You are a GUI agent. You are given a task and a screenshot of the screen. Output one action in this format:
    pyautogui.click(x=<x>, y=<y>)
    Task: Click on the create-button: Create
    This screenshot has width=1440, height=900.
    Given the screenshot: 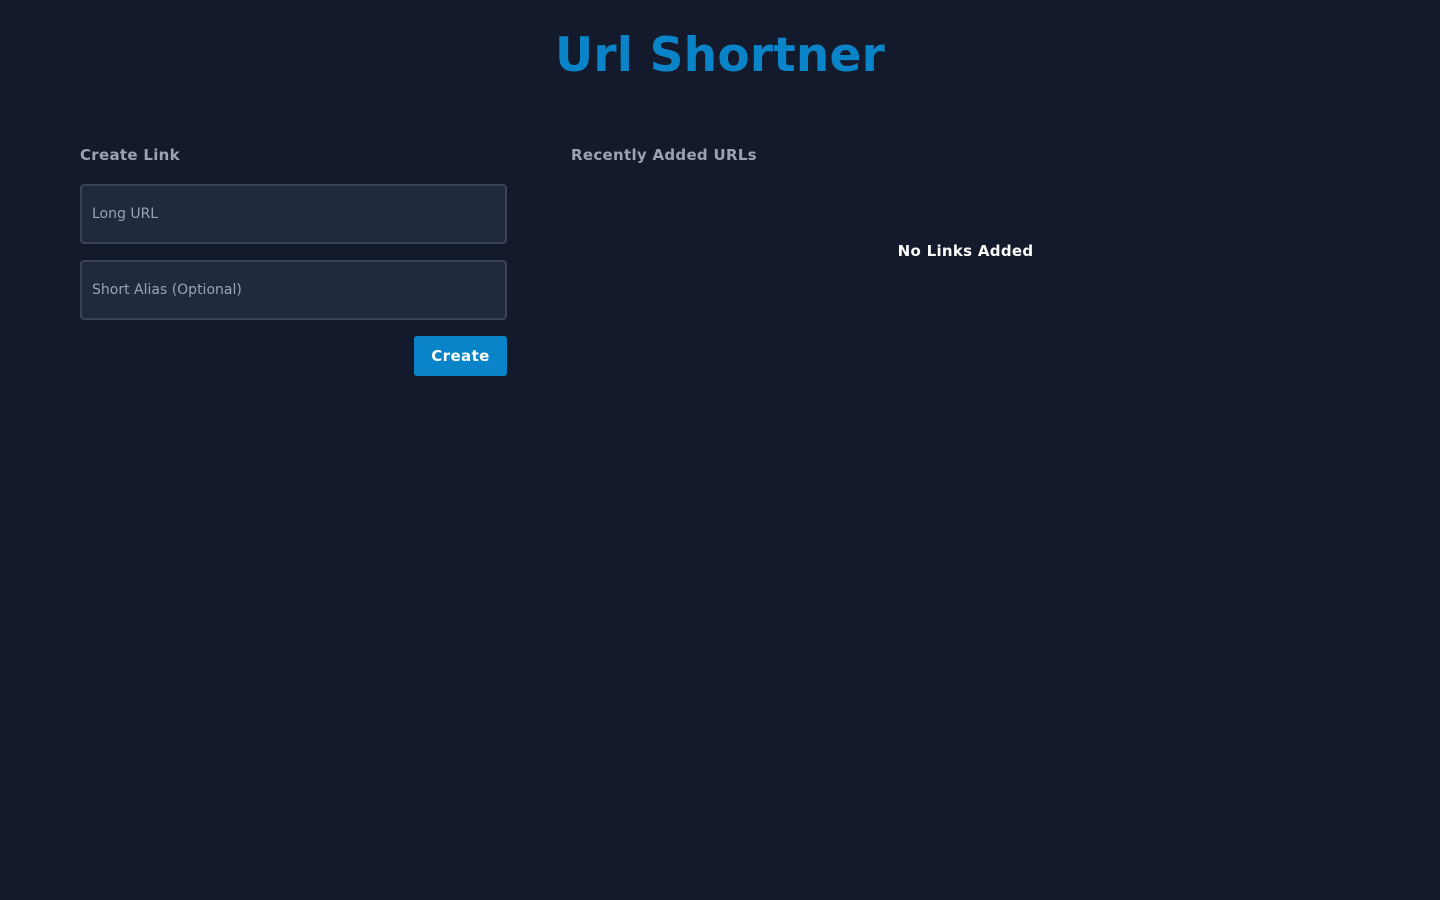 What is the action you would take?
    pyautogui.click(x=460, y=356)
    